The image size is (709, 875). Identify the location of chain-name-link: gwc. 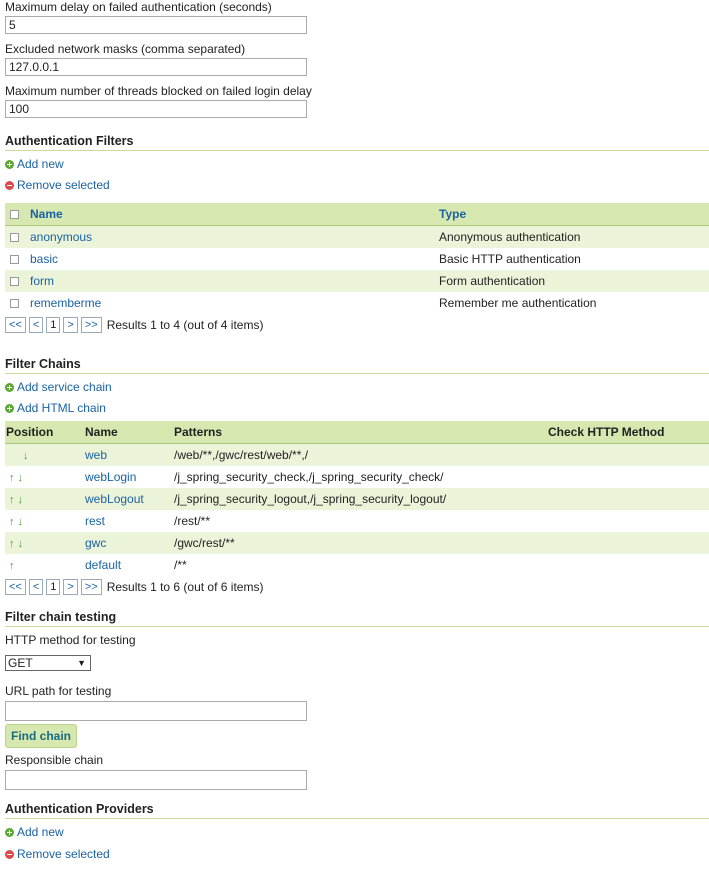
(129, 543).